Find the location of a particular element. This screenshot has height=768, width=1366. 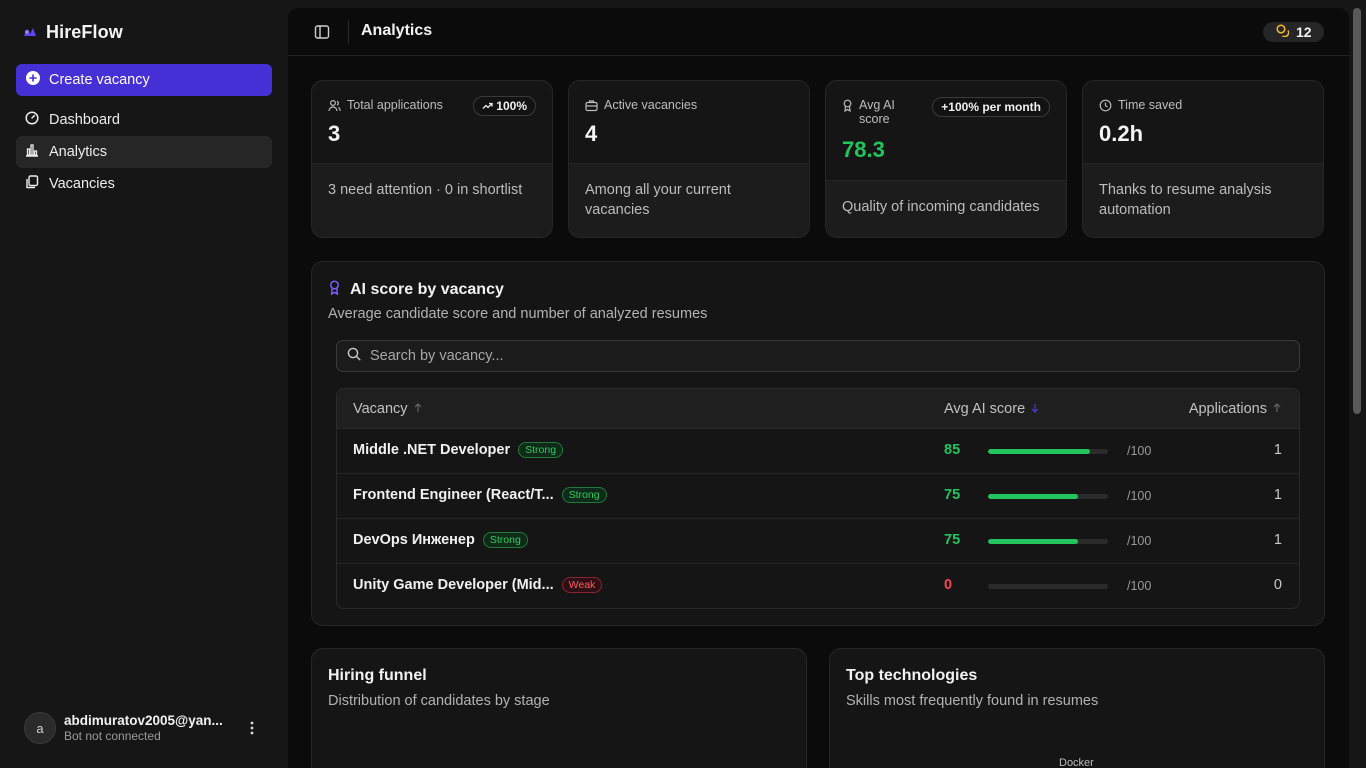

vacancy-name-cell: DevOps Инженер Strong is located at coordinates (440, 540).